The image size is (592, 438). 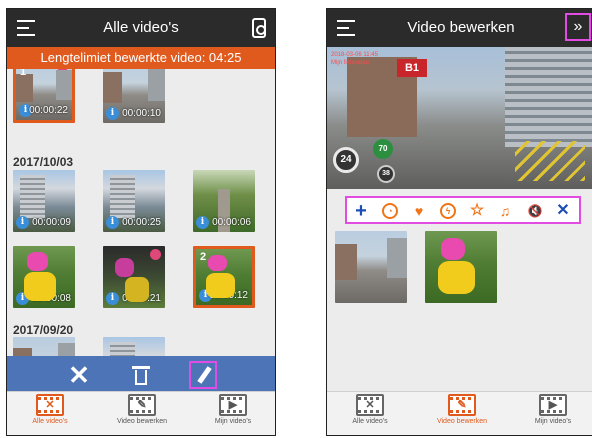 I want to click on app-bar: Alle video's, so click(x=141, y=28).